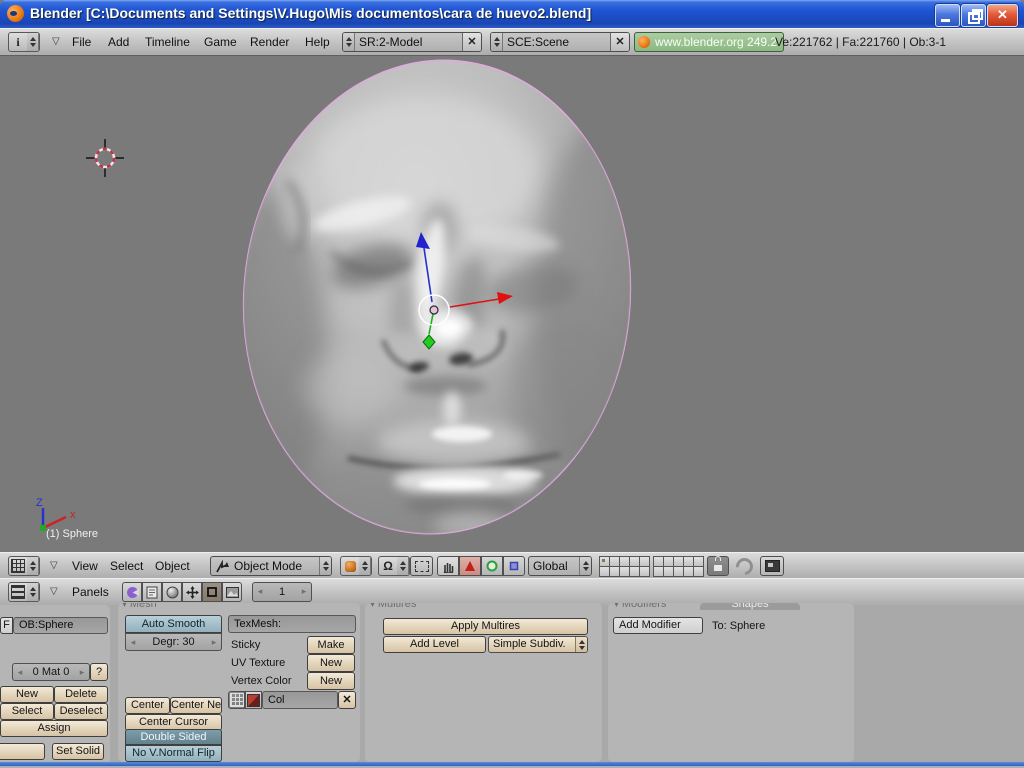  Describe the element at coordinates (253, 700) in the screenshot. I see `vcol-paint-button` at that location.